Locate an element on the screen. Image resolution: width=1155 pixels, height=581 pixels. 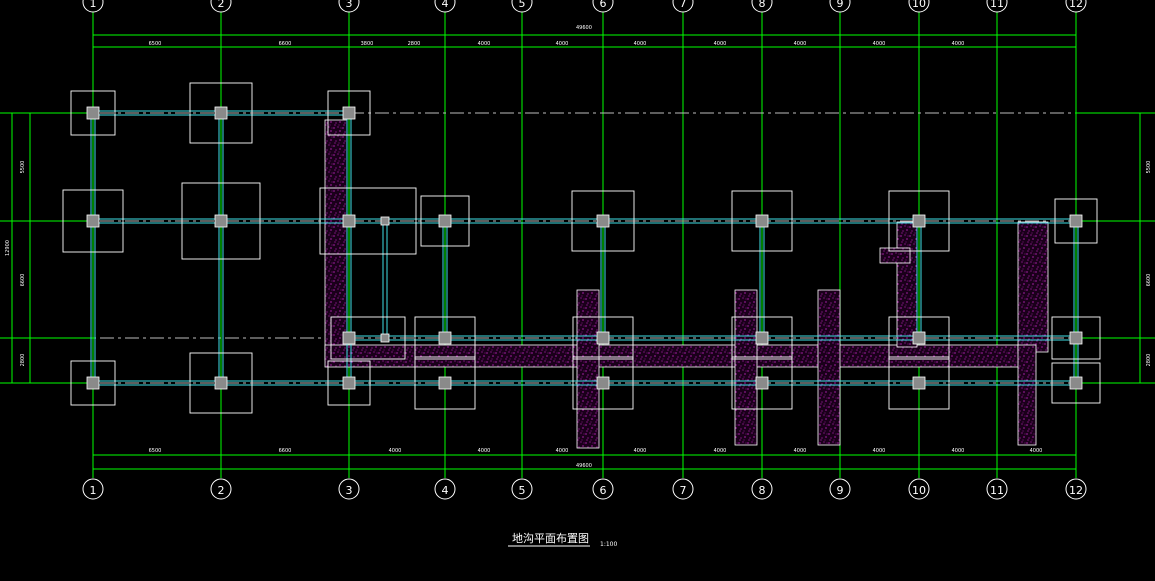
bottom-total-dimension: 49600 is located at coordinates (584, 466).